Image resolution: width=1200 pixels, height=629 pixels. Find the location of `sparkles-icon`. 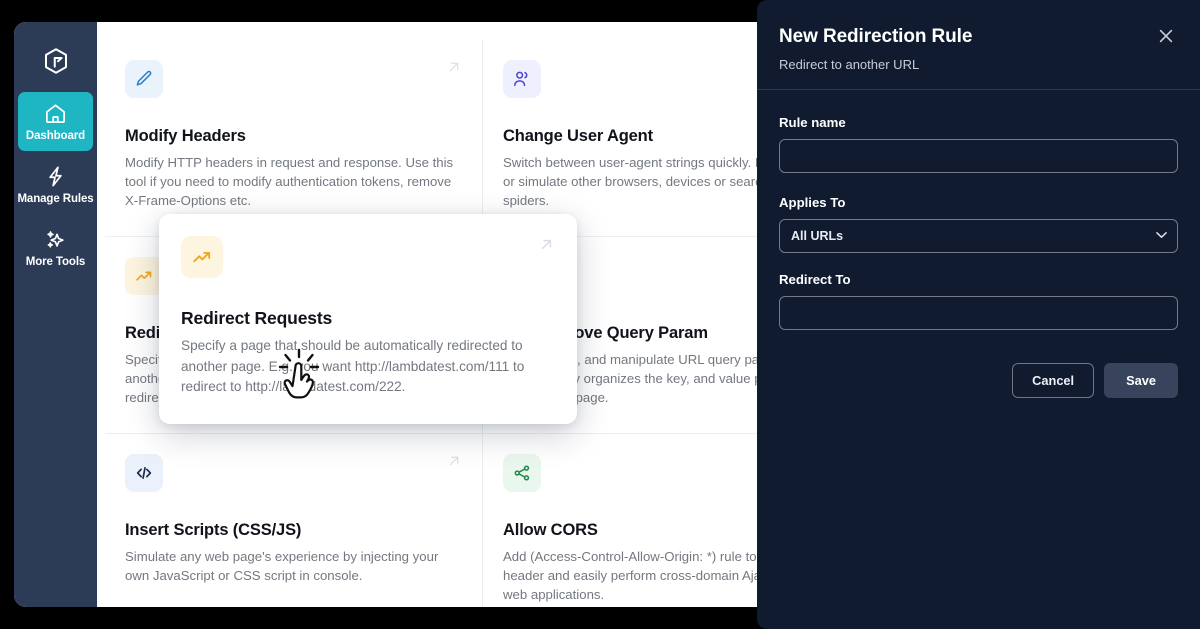

sparkles-icon is located at coordinates (55, 239).